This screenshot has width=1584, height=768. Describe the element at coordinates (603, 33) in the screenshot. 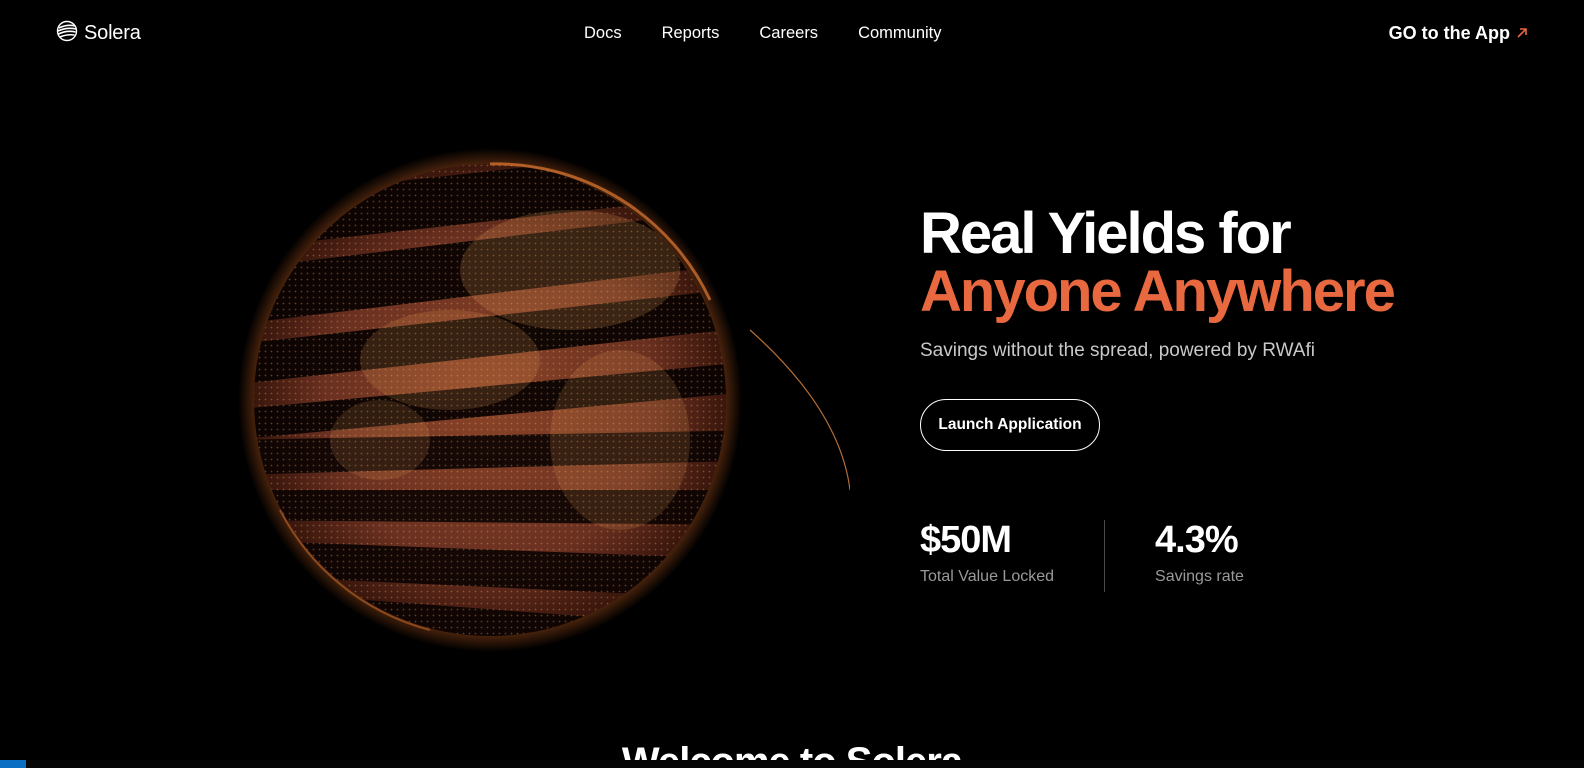

I see `nav-link-docs: Docs` at that location.